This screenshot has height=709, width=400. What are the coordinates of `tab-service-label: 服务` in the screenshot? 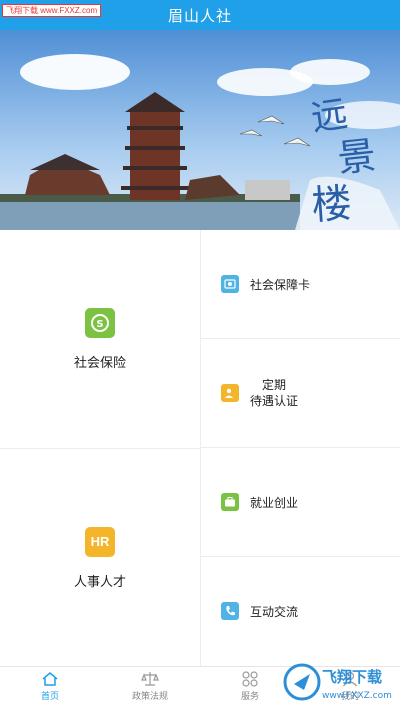 It's located at (249, 695).